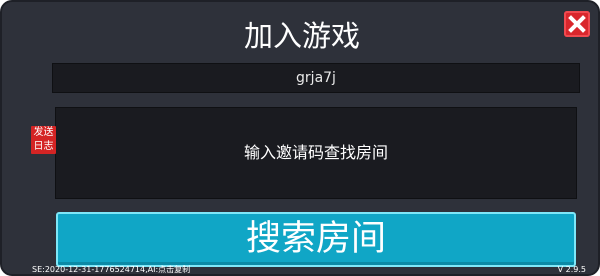  I want to click on dialog-title: 加入游戏, so click(301, 36).